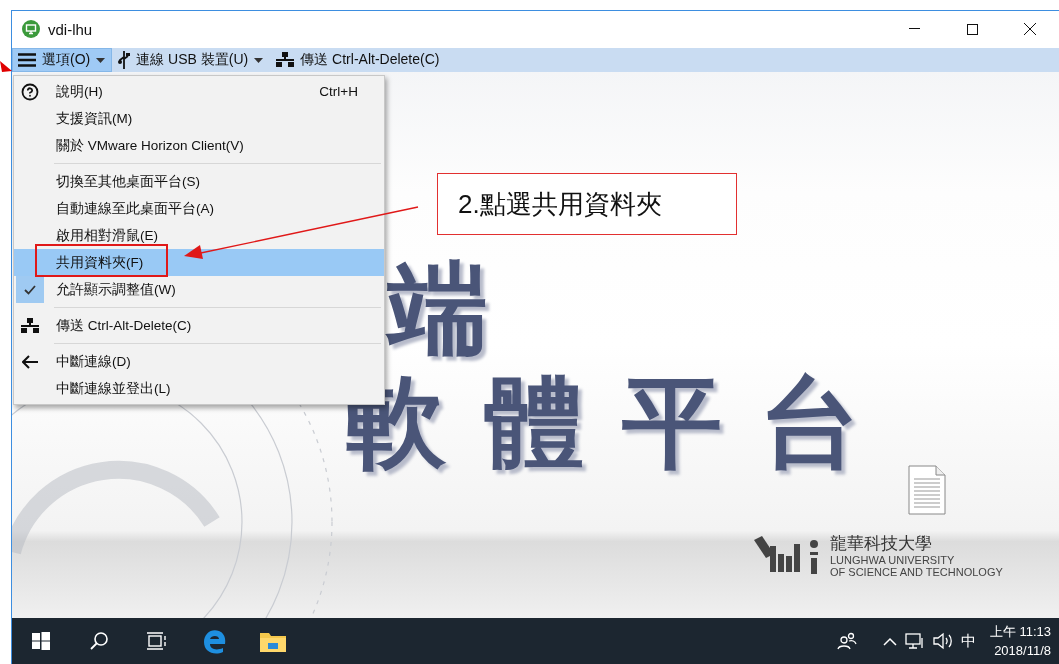 The image size is (1059, 664). I want to click on menu-item: 關於 VMware Horizon Client(V), so click(199, 145).